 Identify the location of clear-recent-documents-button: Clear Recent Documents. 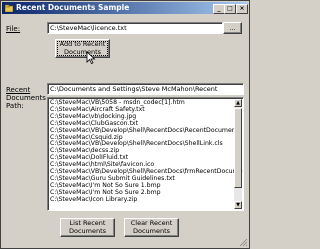
(151, 227).